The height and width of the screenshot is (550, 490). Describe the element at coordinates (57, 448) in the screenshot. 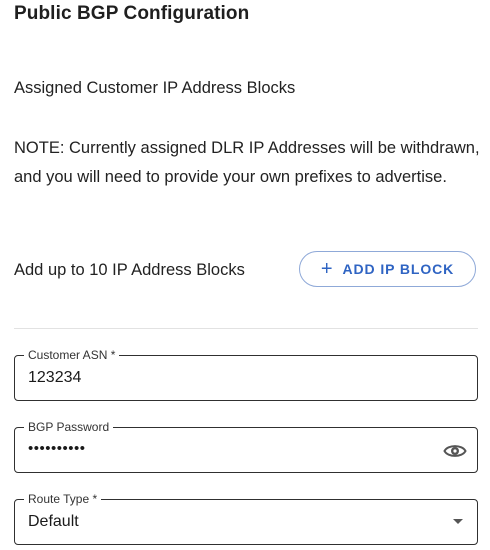

I see `bgp-password-value: ••••••••••` at that location.